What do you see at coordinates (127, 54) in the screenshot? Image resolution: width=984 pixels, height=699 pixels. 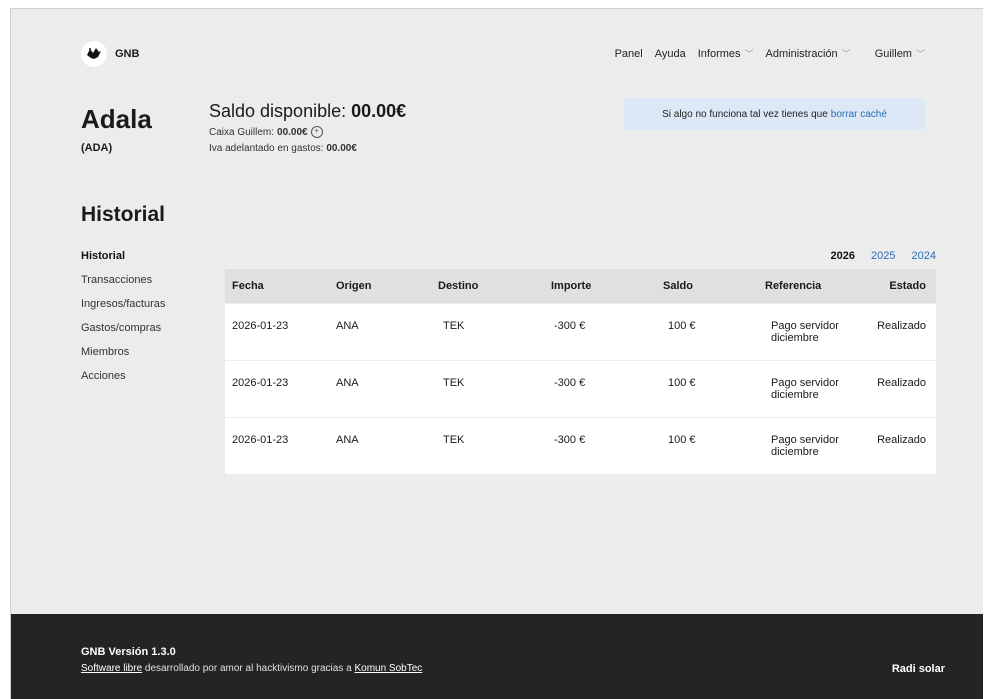 I see `brand-name: GNB` at bounding box center [127, 54].